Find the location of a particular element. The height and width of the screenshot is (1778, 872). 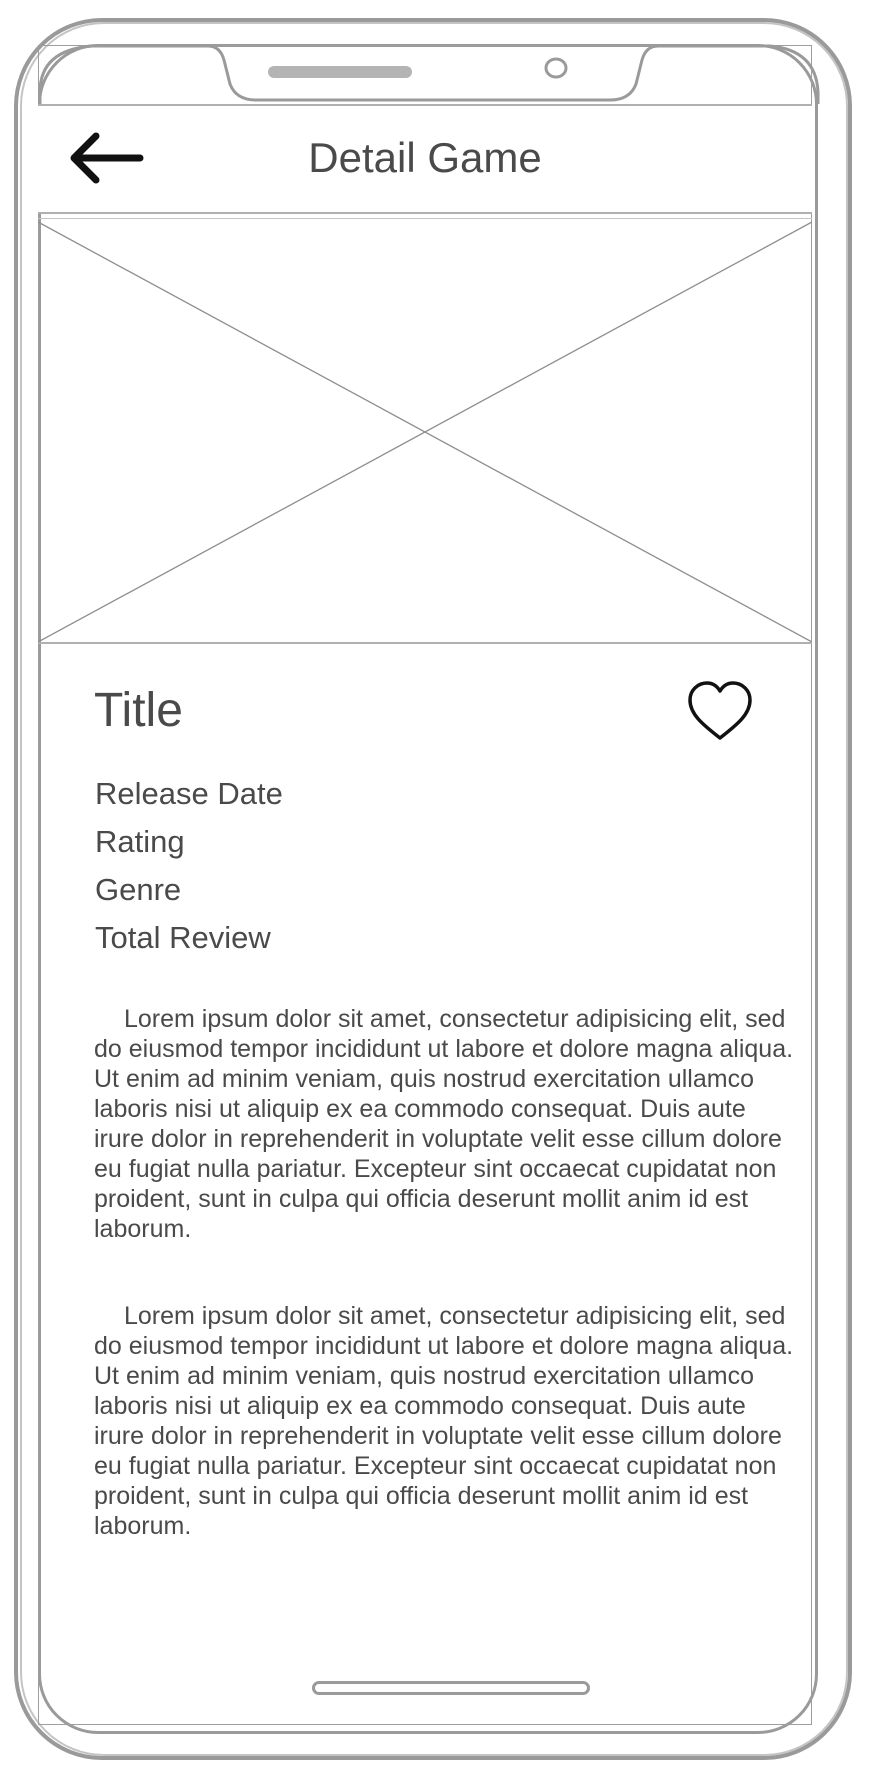

back-button is located at coordinates (106, 158).